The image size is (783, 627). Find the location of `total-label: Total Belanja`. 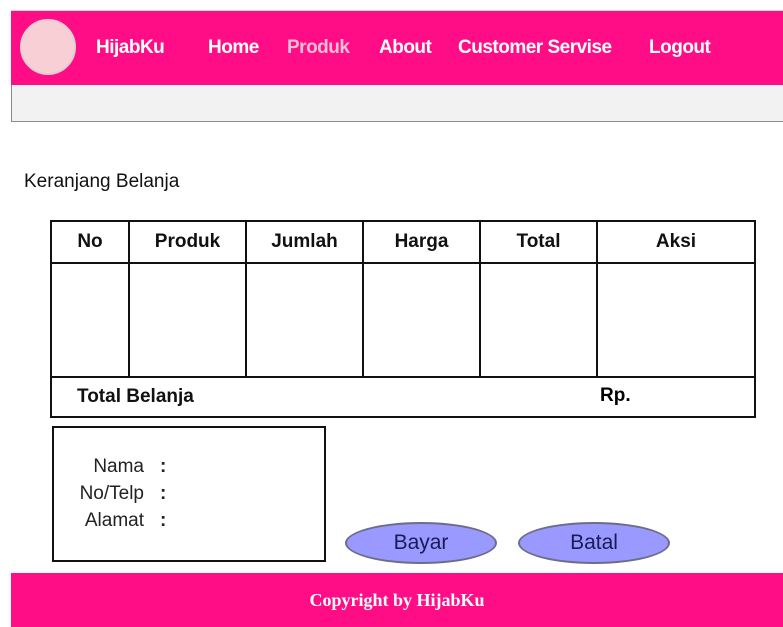

total-label: Total Belanja is located at coordinates (135, 396).